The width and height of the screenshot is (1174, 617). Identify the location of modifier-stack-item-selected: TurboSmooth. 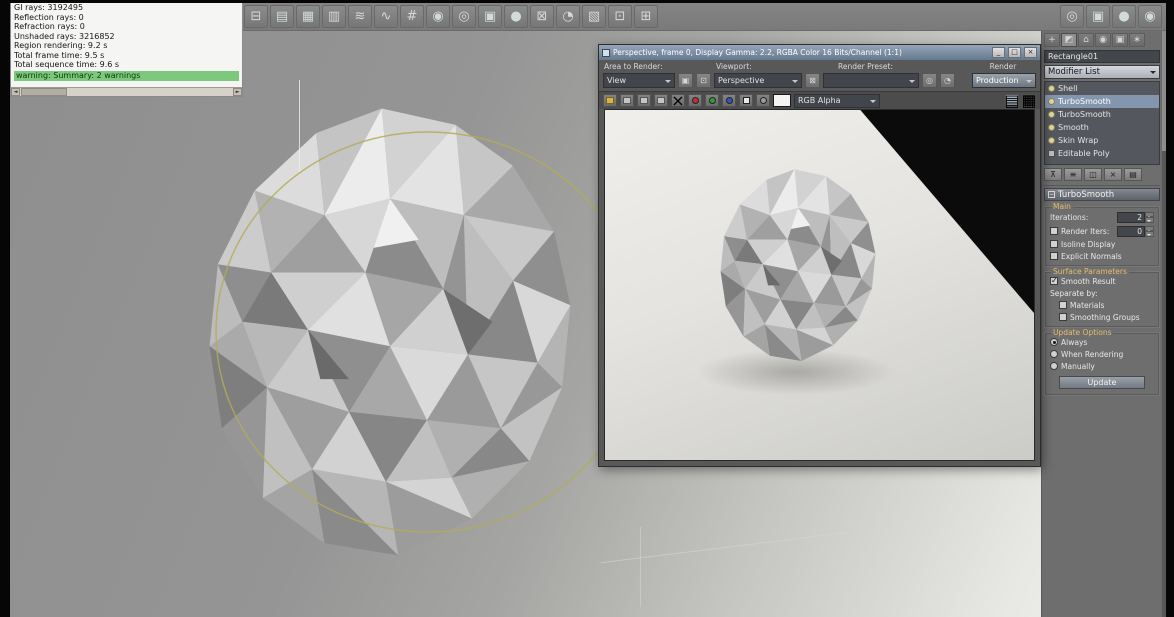
(1102, 101).